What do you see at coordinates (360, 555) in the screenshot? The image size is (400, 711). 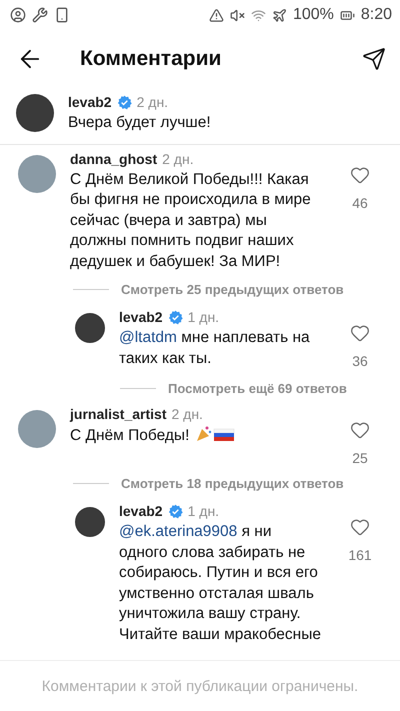 I see `like-count: 161` at bounding box center [360, 555].